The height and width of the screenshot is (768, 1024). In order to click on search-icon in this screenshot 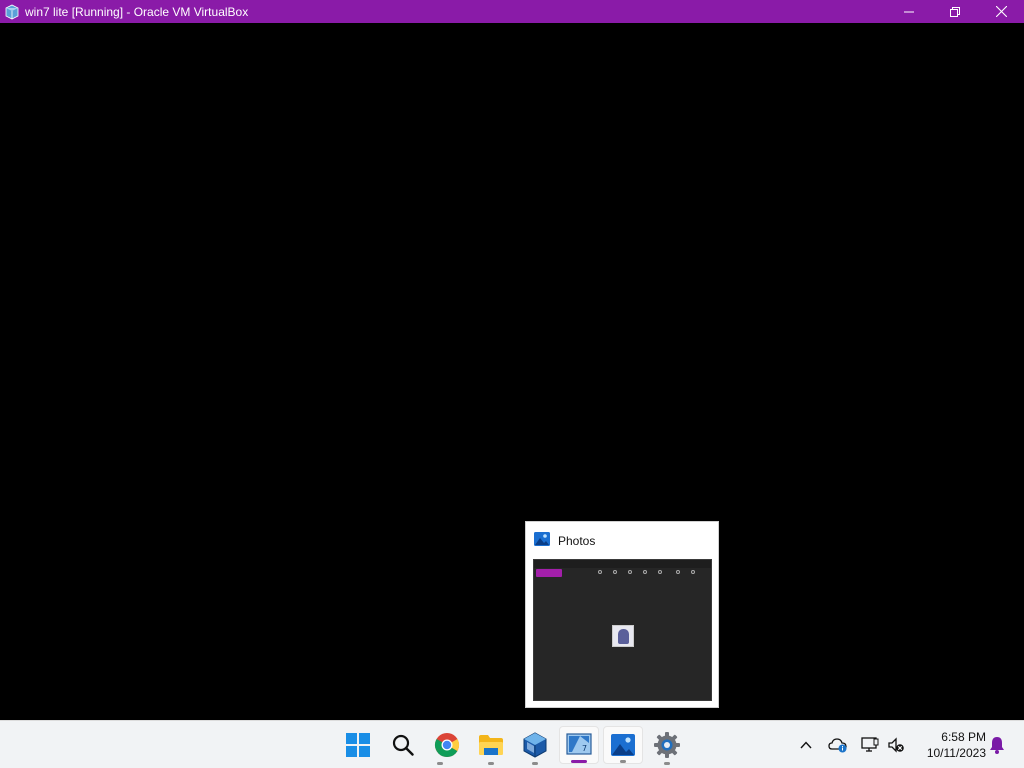, I will do `click(403, 745)`.